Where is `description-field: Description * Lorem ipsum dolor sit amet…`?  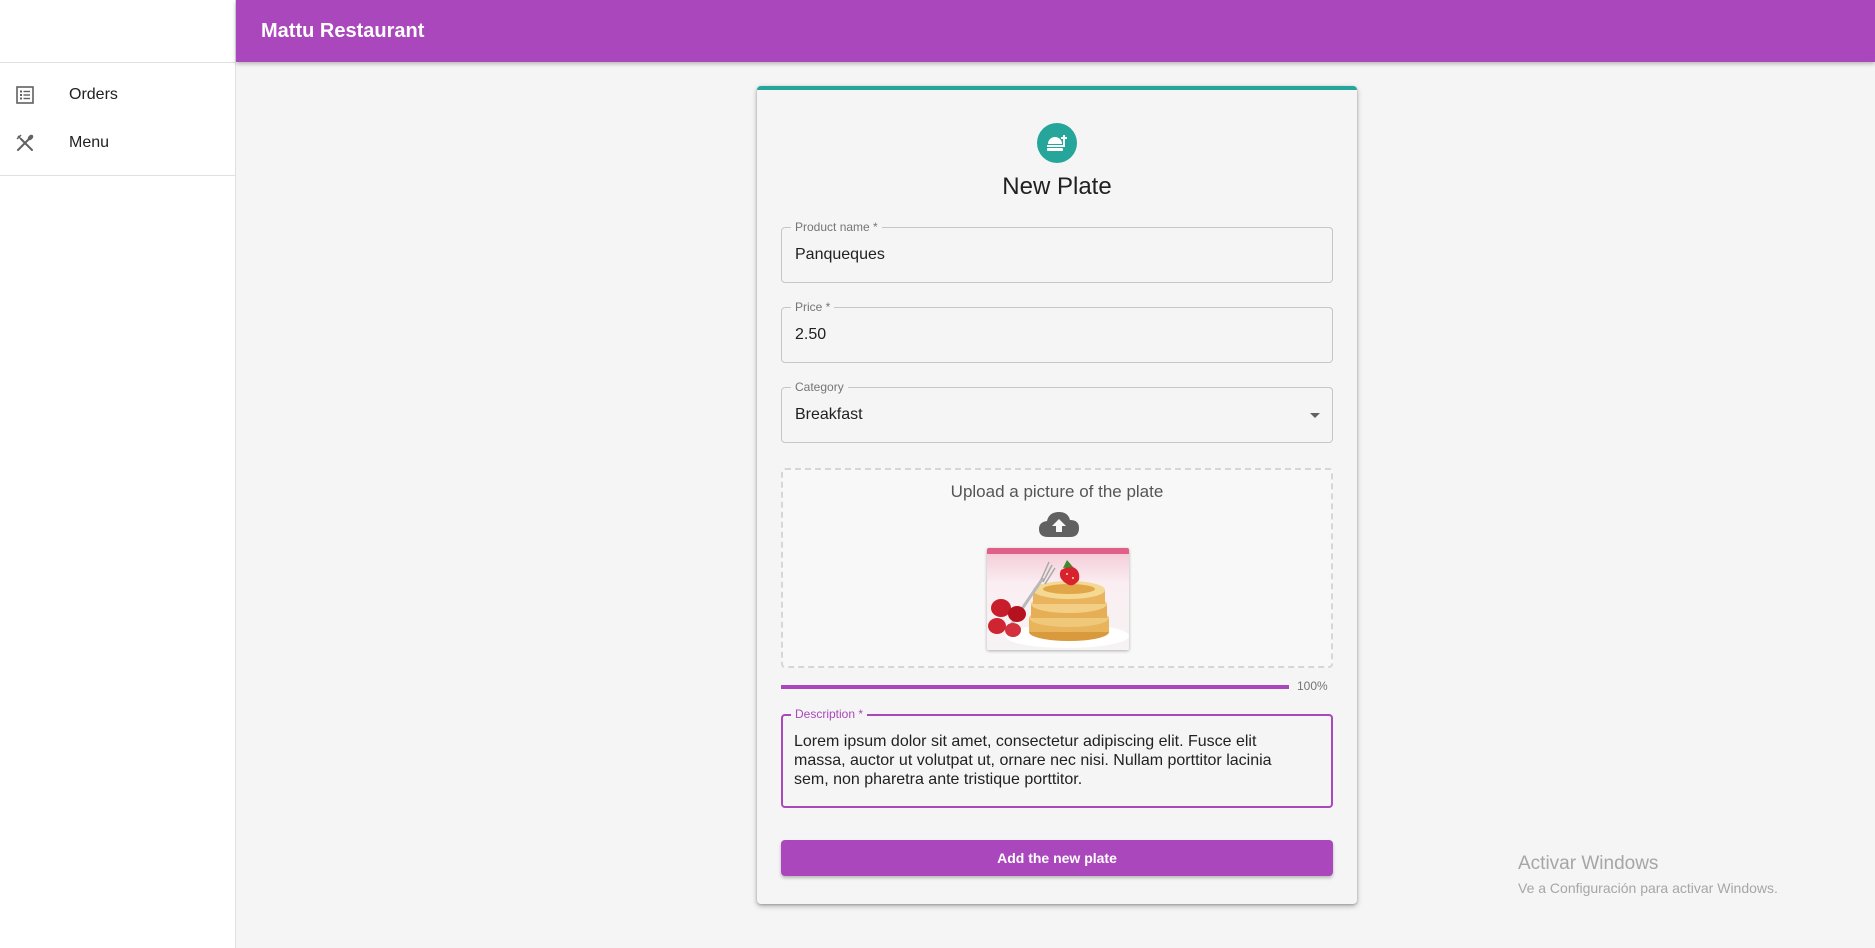 description-field: Description * Lorem ipsum dolor sit amet… is located at coordinates (1057, 757).